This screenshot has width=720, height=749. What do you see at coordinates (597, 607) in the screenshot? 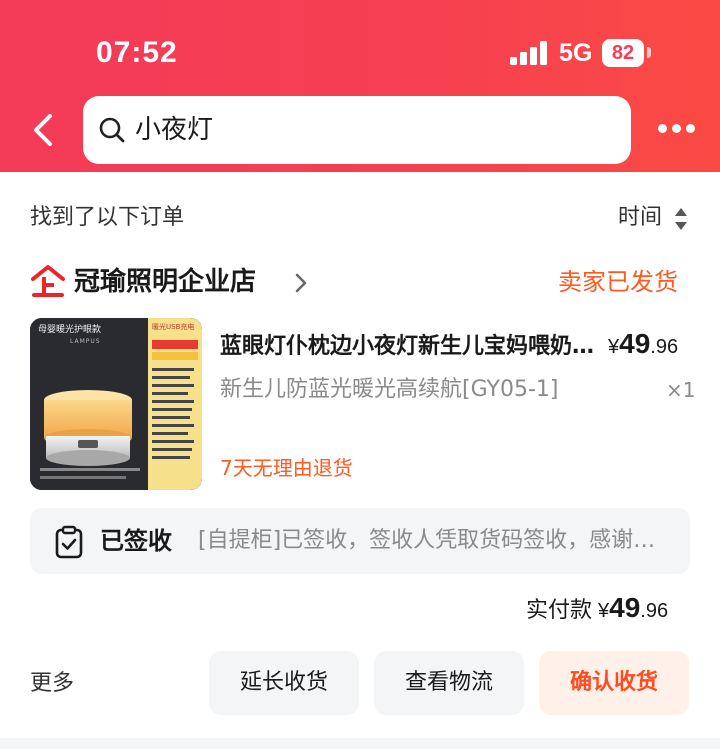
I see `paid-amount: 实付款 ¥49.96` at bounding box center [597, 607].